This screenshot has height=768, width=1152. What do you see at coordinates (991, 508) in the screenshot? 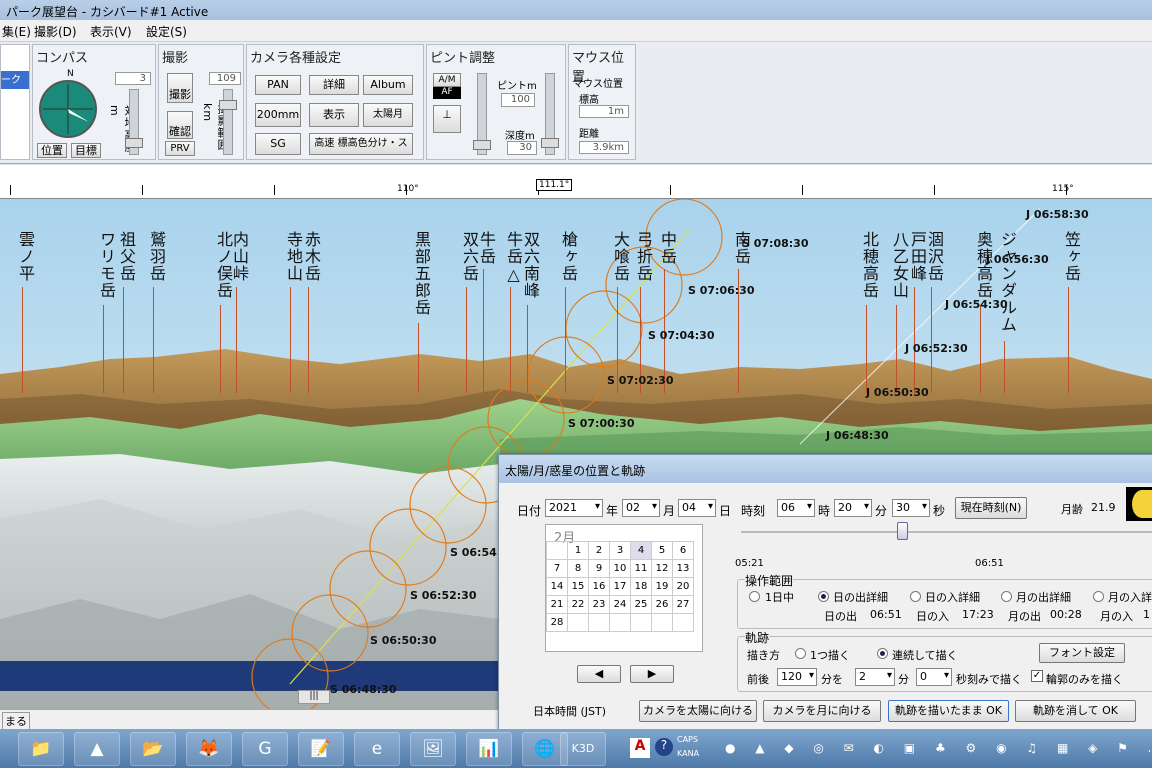
I see `now-button: 現在時刻(N)` at bounding box center [991, 508].